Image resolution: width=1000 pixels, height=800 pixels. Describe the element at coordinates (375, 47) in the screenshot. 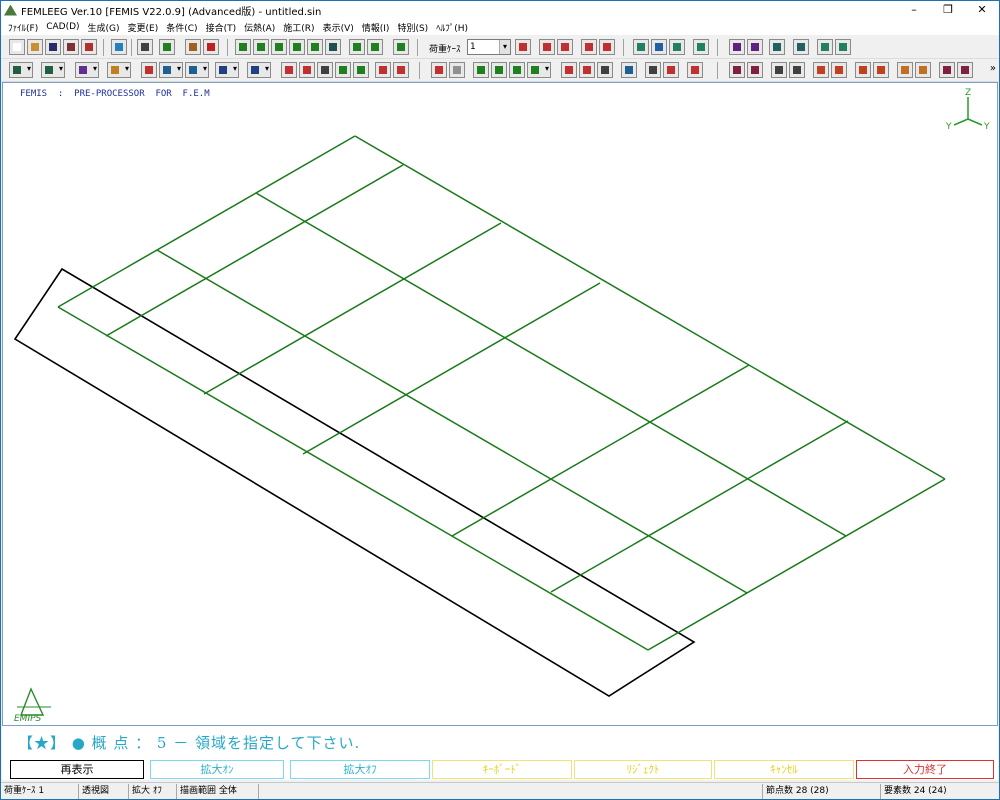

I see `solid-mesh-icon` at that location.